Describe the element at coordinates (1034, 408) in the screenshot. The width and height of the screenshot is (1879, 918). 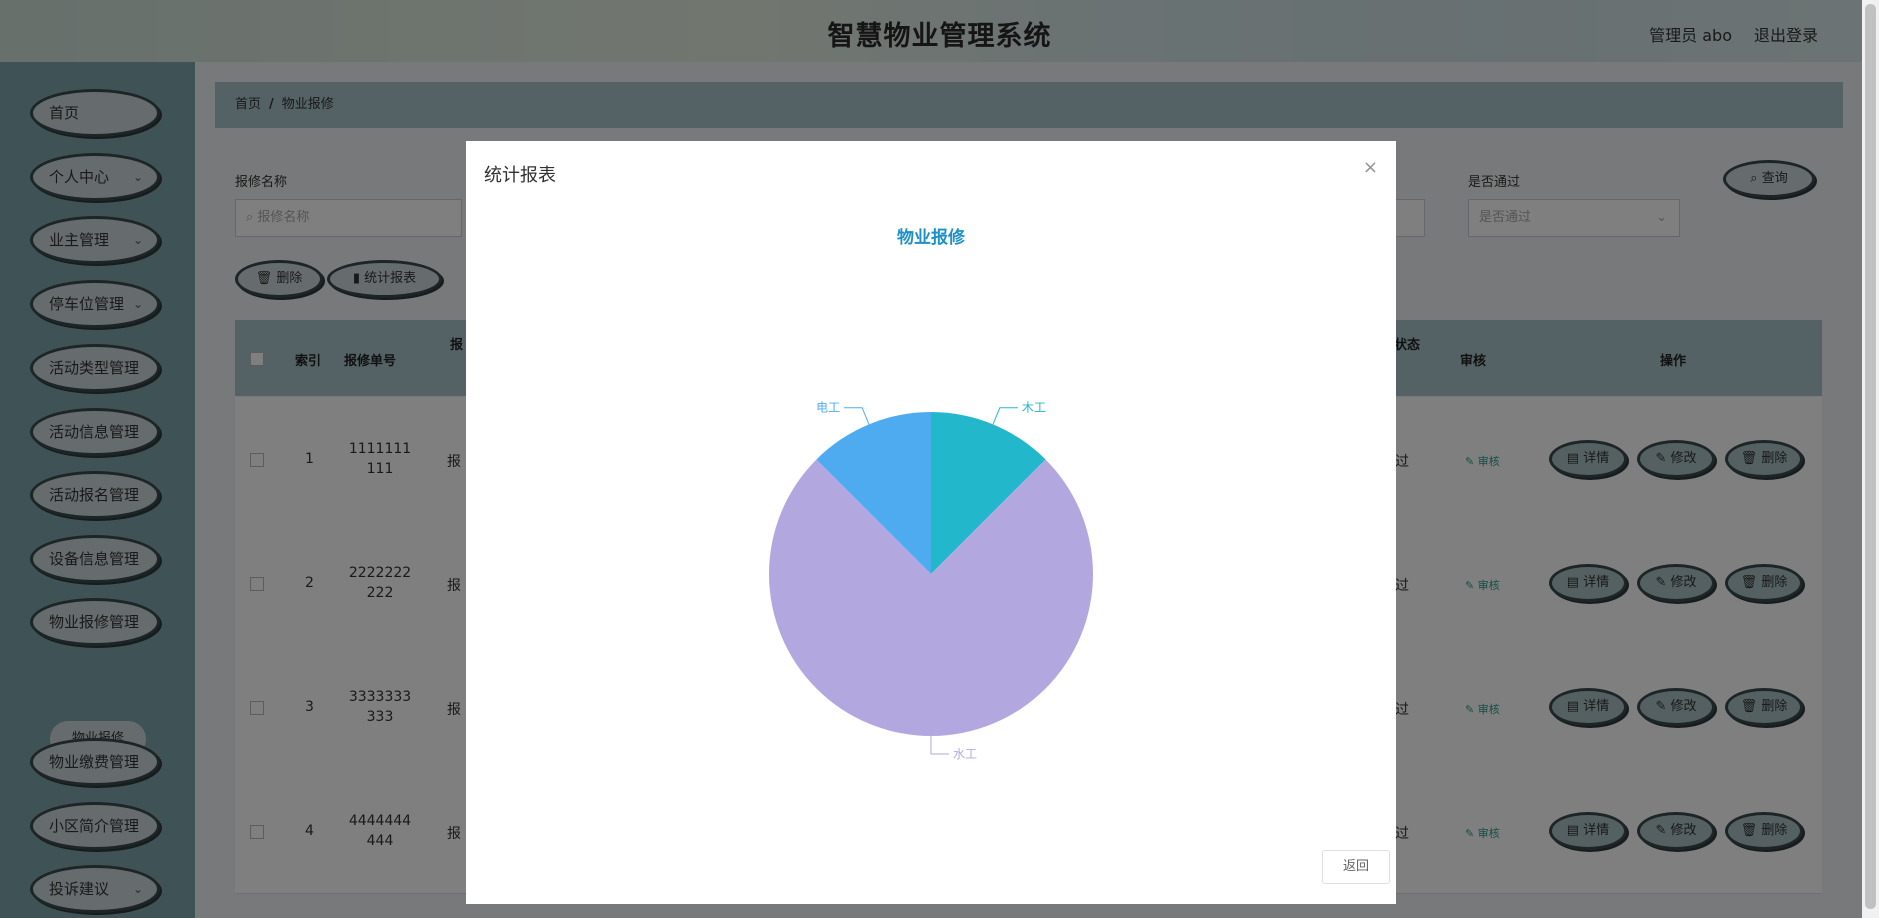
I see `pie-label-0: 木工` at that location.